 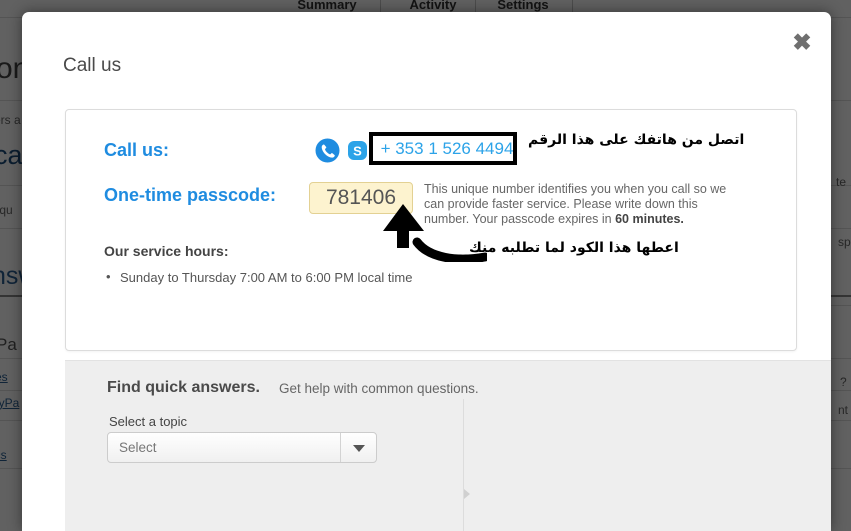 What do you see at coordinates (242, 447) in the screenshot?
I see `topic-select: Select` at bounding box center [242, 447].